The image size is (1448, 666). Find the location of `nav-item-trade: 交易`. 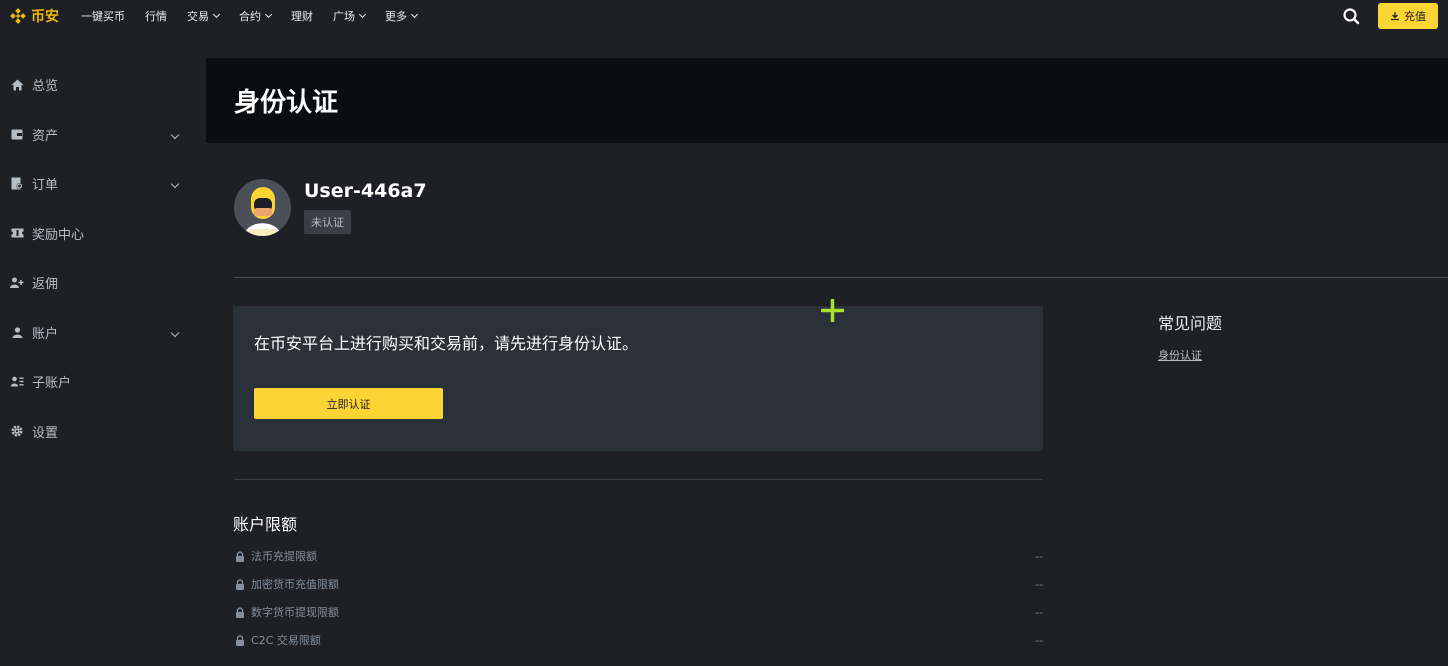

nav-item-trade: 交易 is located at coordinates (204, 16).